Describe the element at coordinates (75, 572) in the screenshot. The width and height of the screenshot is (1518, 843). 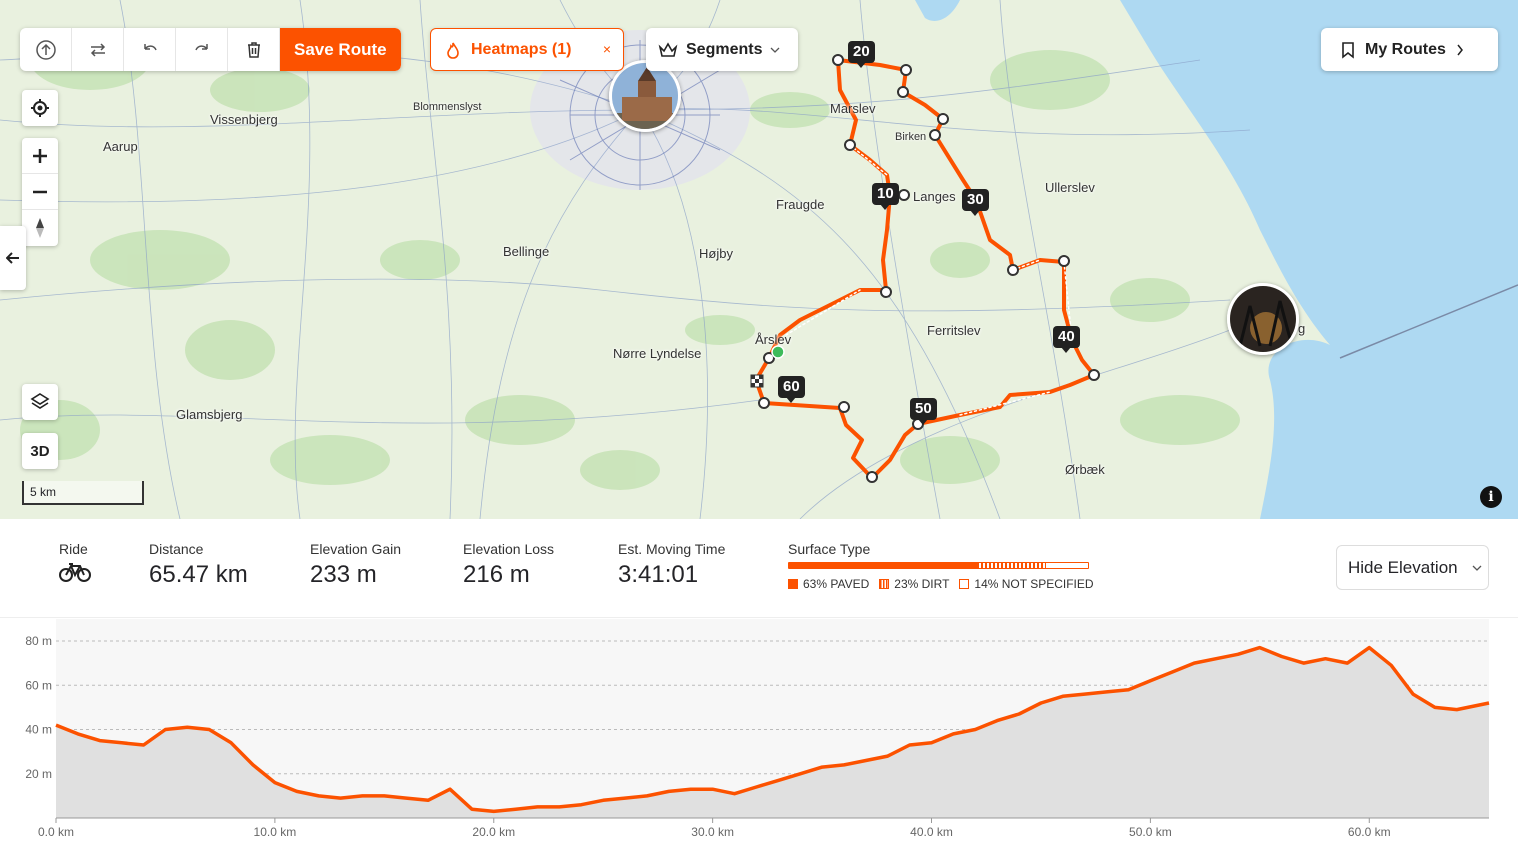
I see `bike-icon` at that location.